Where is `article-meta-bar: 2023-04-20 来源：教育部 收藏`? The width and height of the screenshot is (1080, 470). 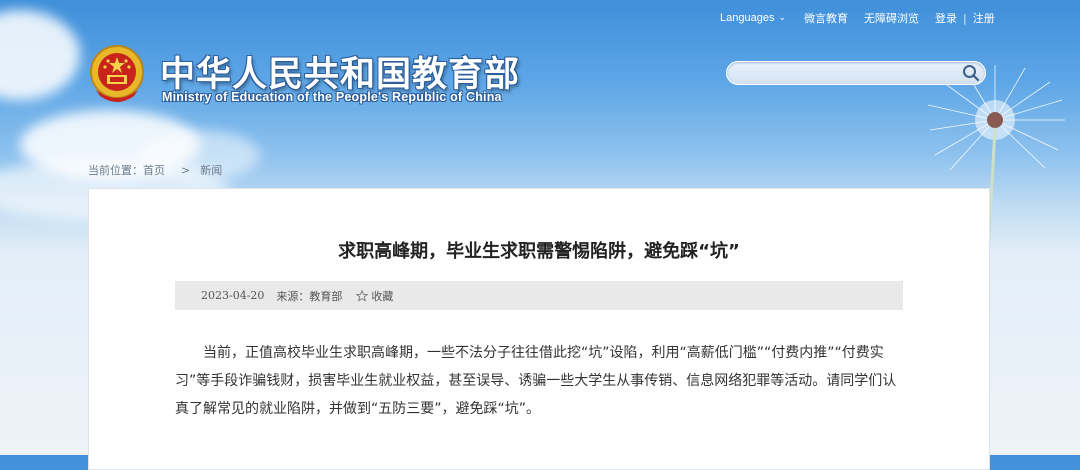
article-meta-bar: 2023-04-20 来源：教育部 收藏 is located at coordinates (539, 295).